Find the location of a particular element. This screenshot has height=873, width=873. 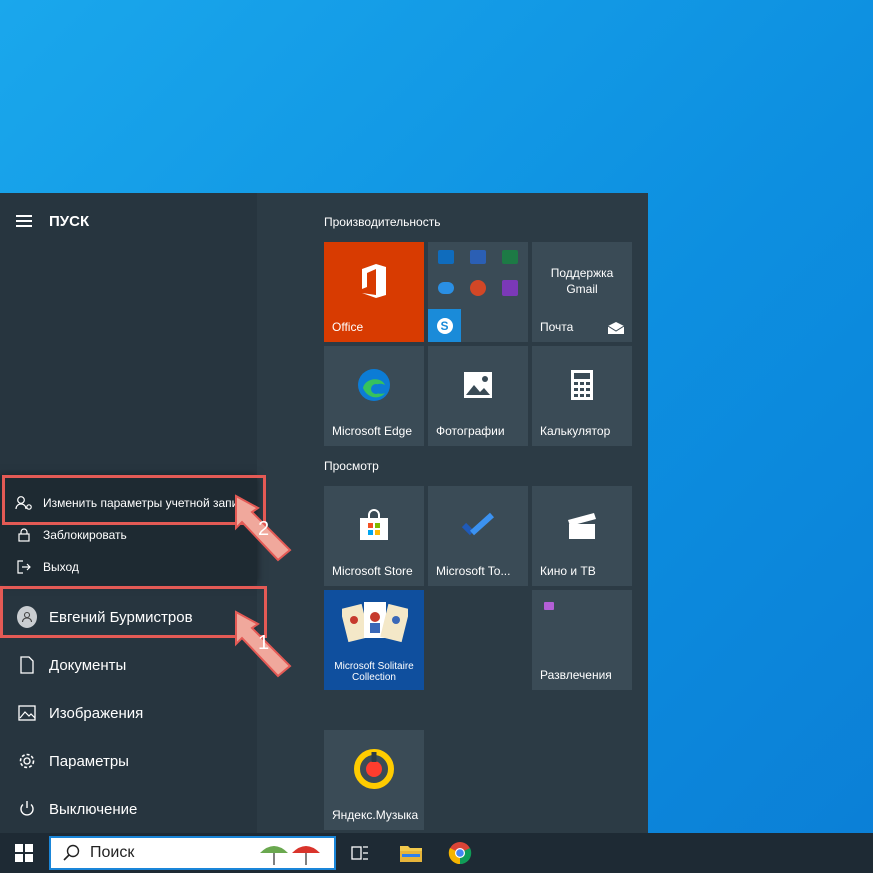

todo-check-icon is located at coordinates (478, 525).